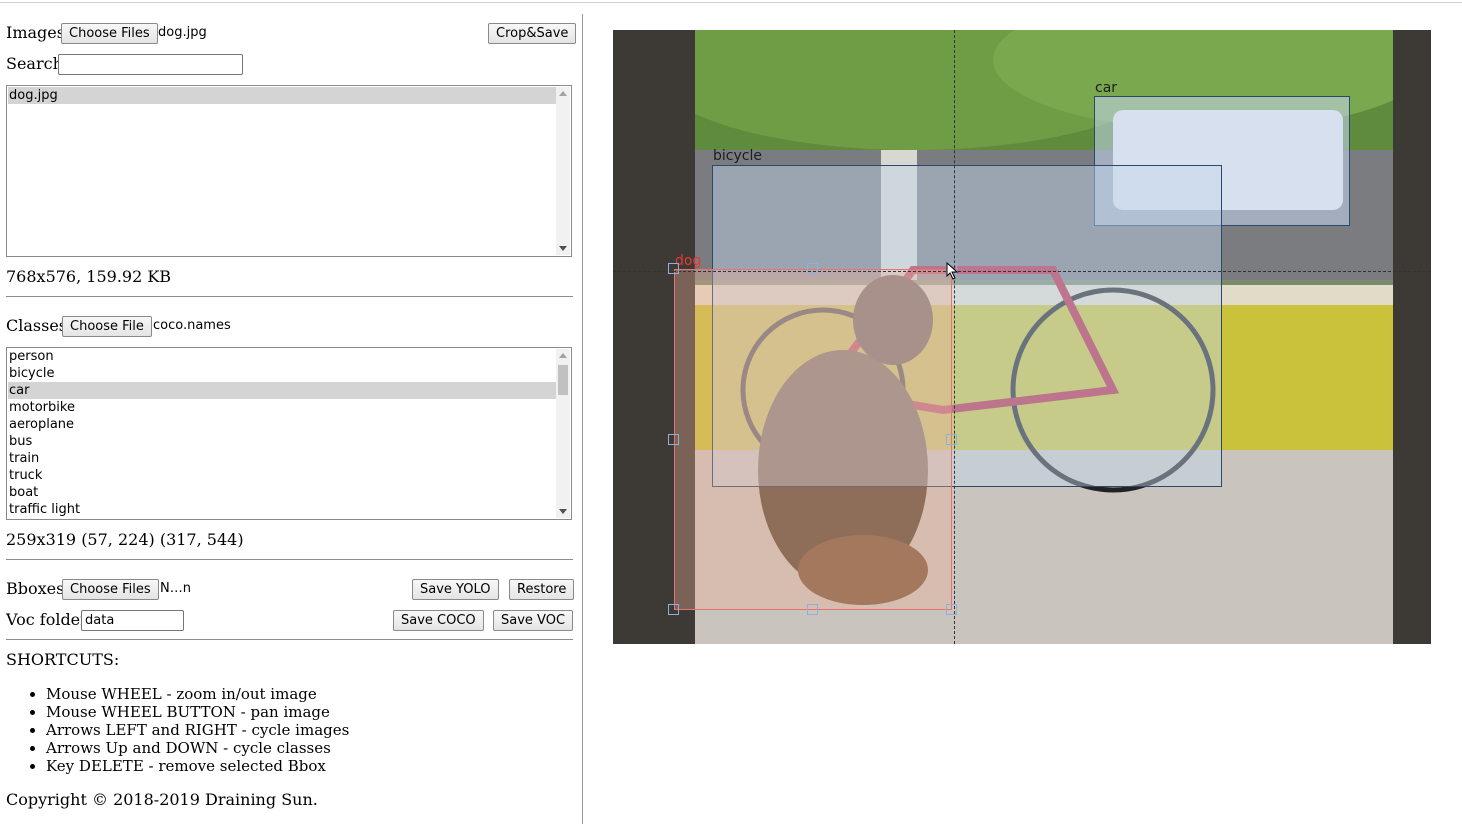  Describe the element at coordinates (192, 325) in the screenshot. I see `classes-file-name: coco.names` at that location.